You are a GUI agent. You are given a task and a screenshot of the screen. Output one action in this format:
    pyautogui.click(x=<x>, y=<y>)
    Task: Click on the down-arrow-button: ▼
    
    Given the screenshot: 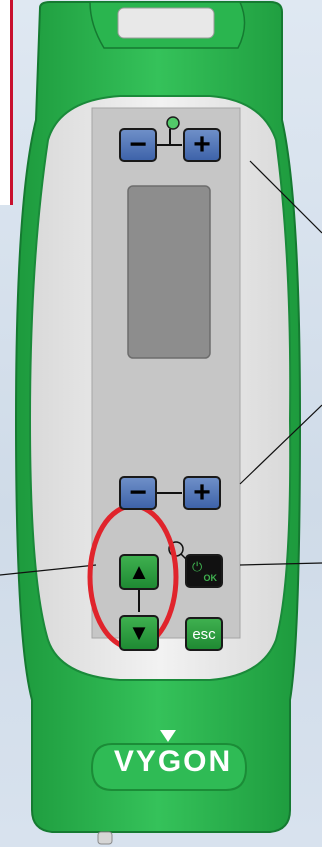 What is the action you would take?
    pyautogui.click(x=139, y=633)
    